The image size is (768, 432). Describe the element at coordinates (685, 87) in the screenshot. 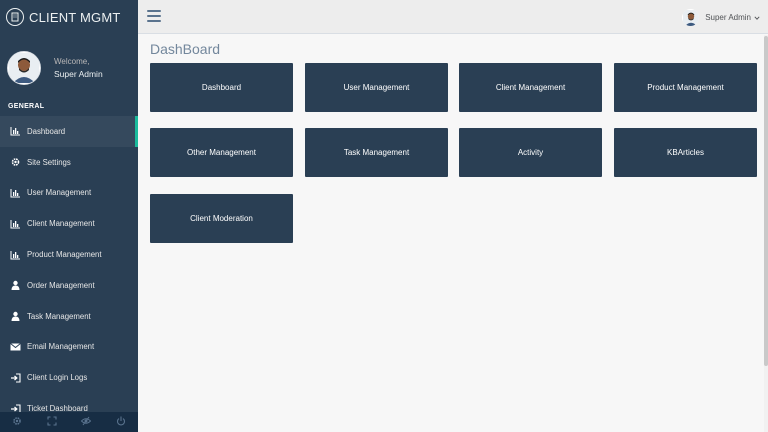

I see `tile-product-management: Product Management` at that location.